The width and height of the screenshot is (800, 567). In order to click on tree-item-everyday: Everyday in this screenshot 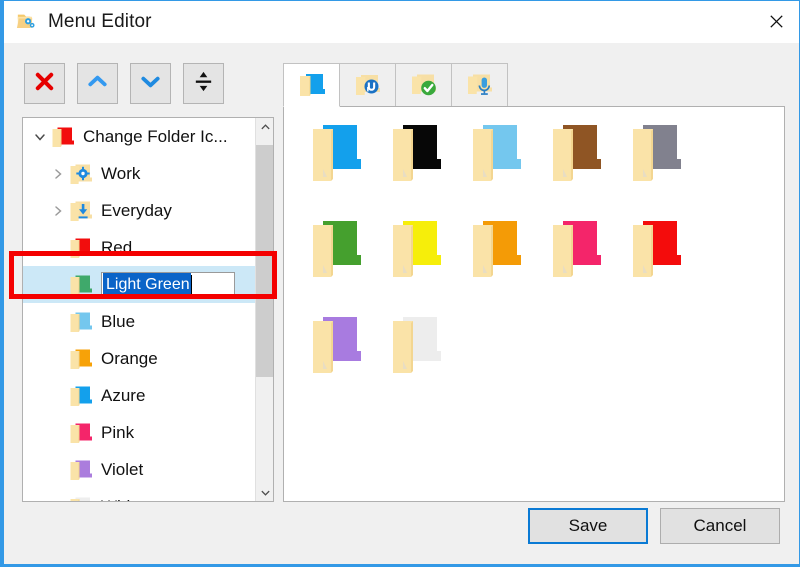, I will do `click(139, 210)`.